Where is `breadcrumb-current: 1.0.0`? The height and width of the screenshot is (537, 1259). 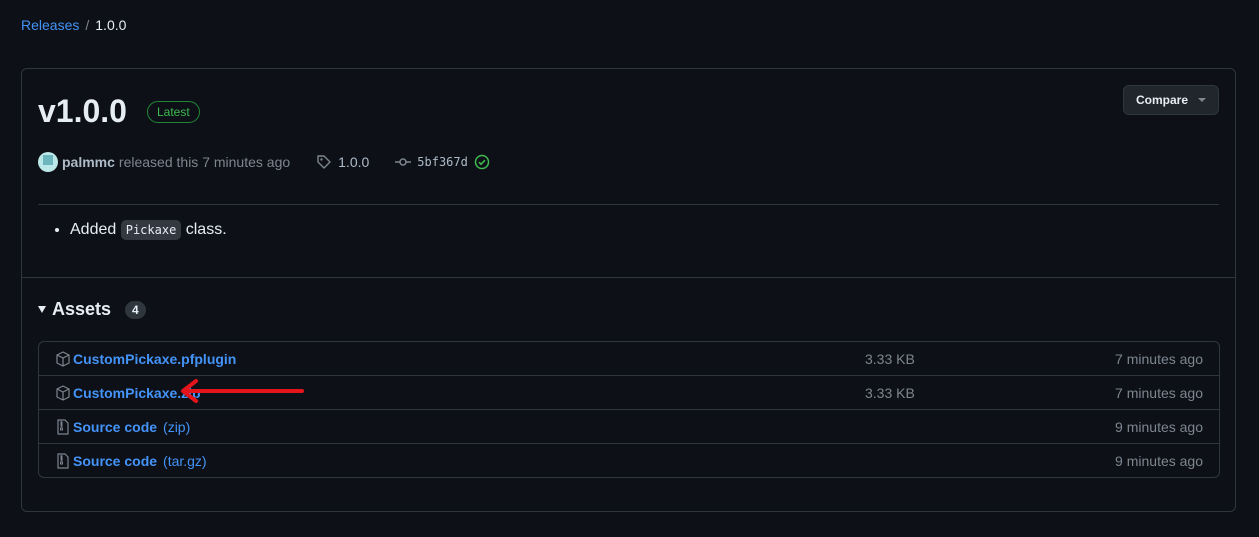
breadcrumb-current: 1.0.0 is located at coordinates (111, 25).